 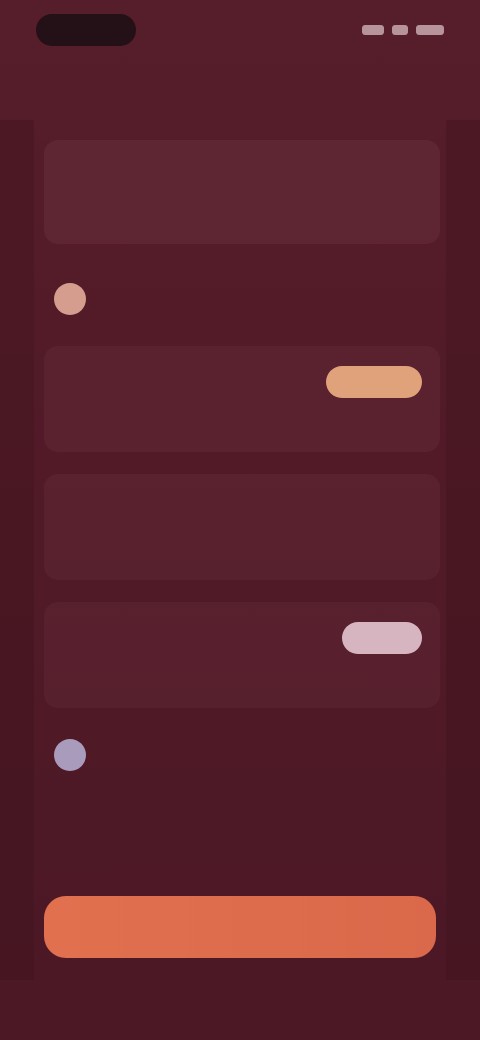 I want to click on left-margin, so click(x=17, y=550).